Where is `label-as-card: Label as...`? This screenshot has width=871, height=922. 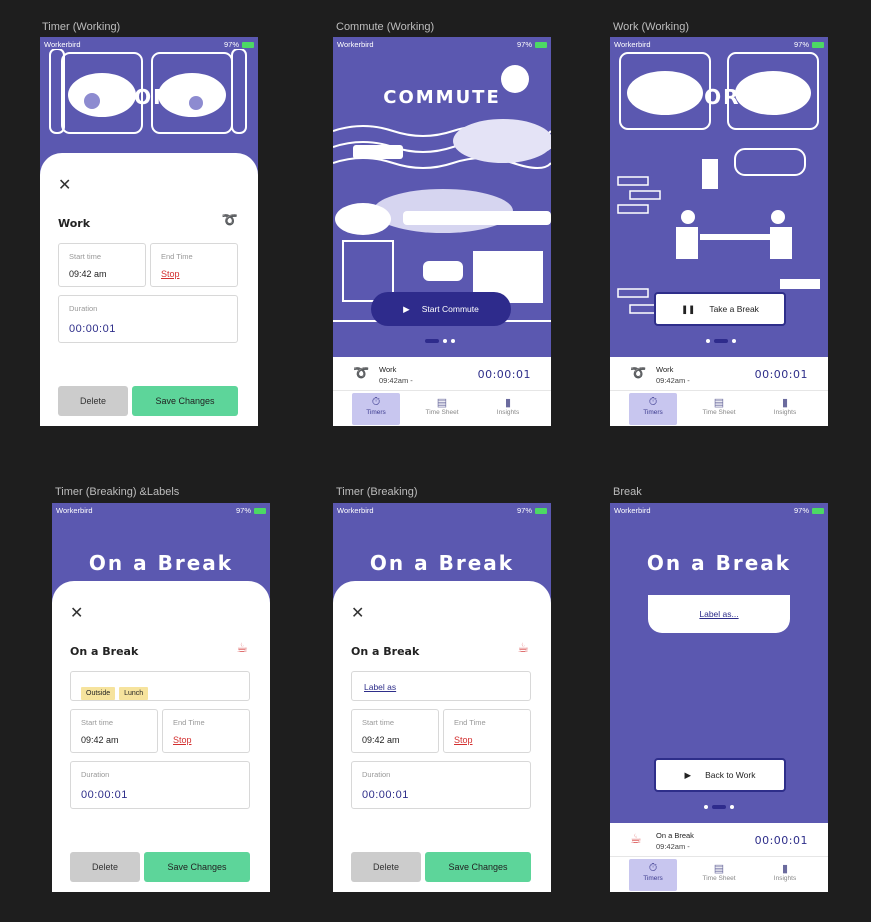
label-as-card: Label as... is located at coordinates (719, 614).